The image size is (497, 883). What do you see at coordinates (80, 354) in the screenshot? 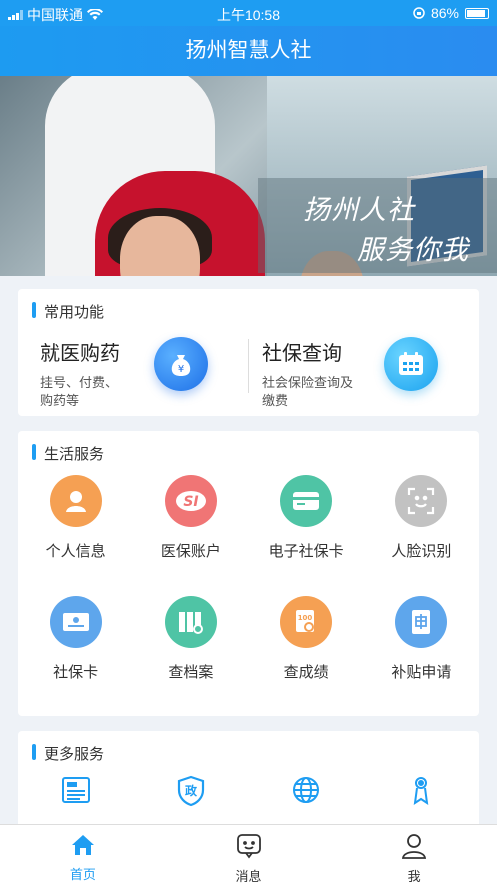
I see `medical-purchase-title: 就医购药` at bounding box center [80, 354].